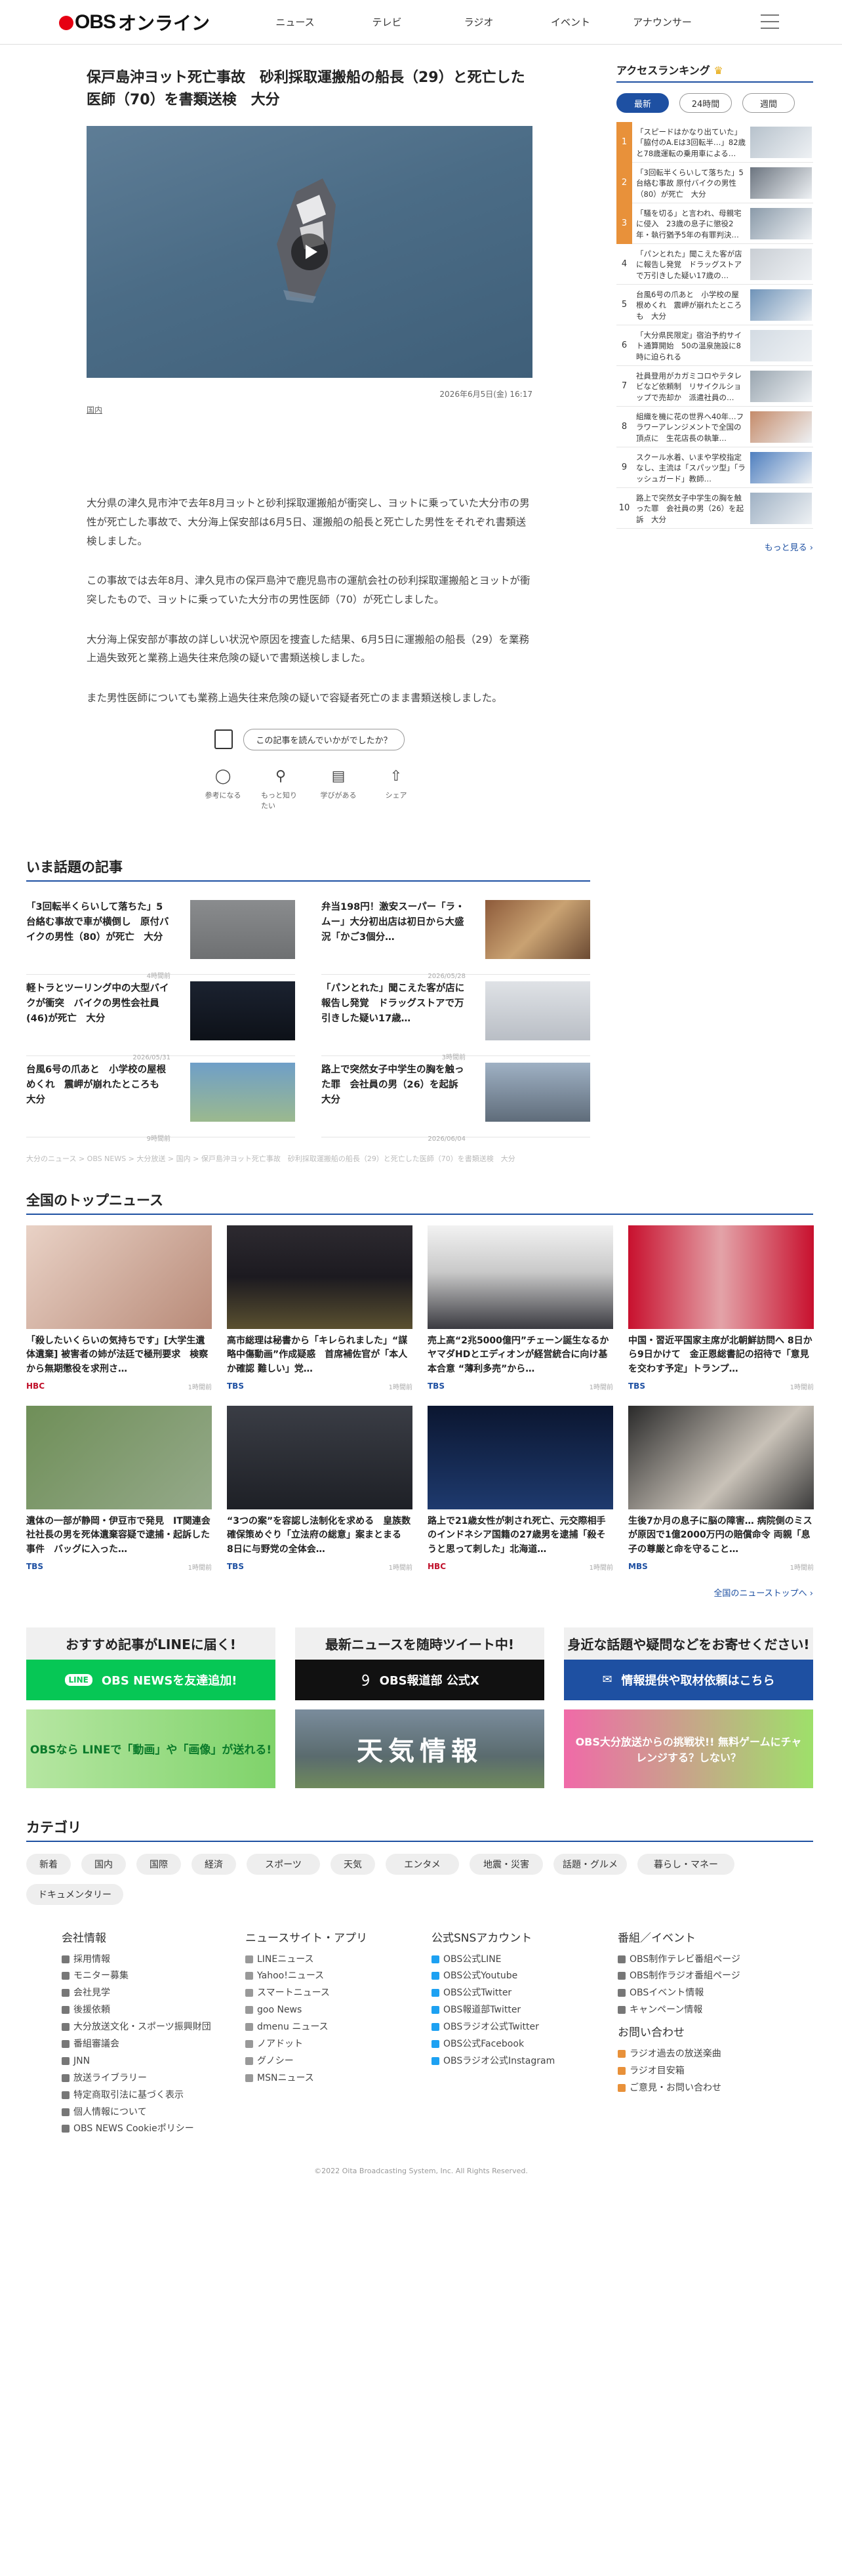 This screenshot has height=2576, width=842. I want to click on ranking-thumb, so click(781, 345).